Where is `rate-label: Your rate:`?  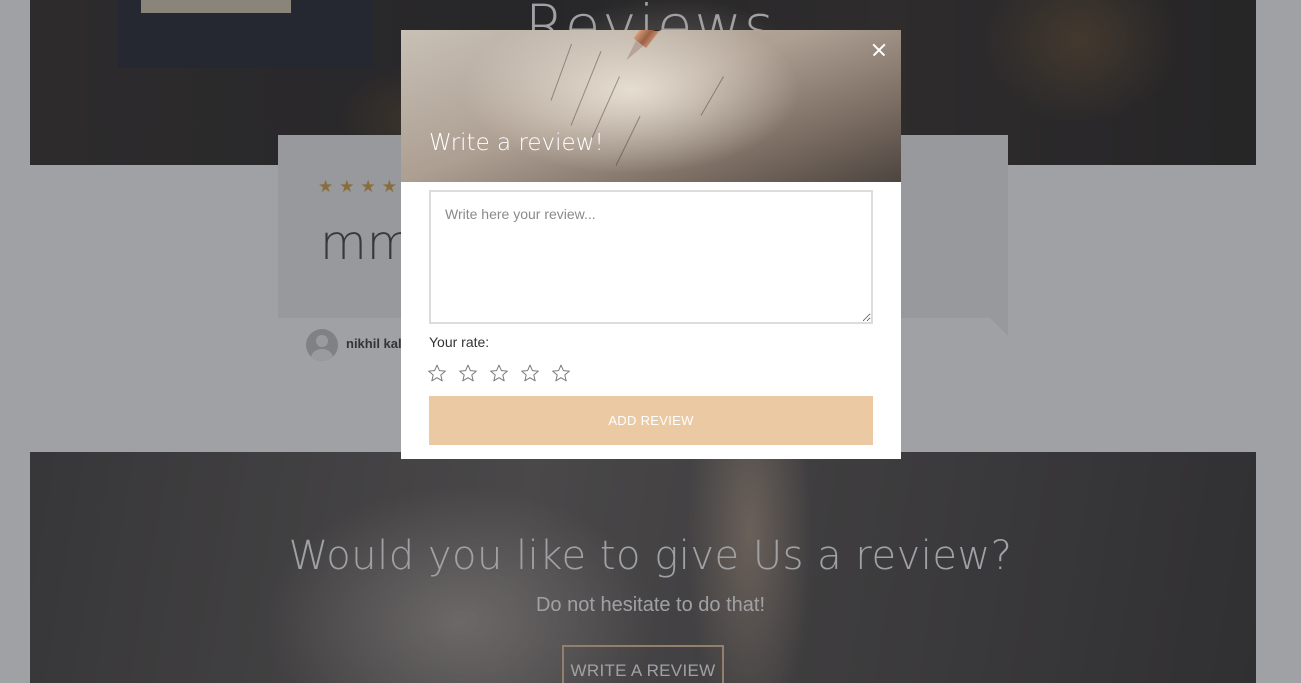
rate-label: Your rate: is located at coordinates (459, 342).